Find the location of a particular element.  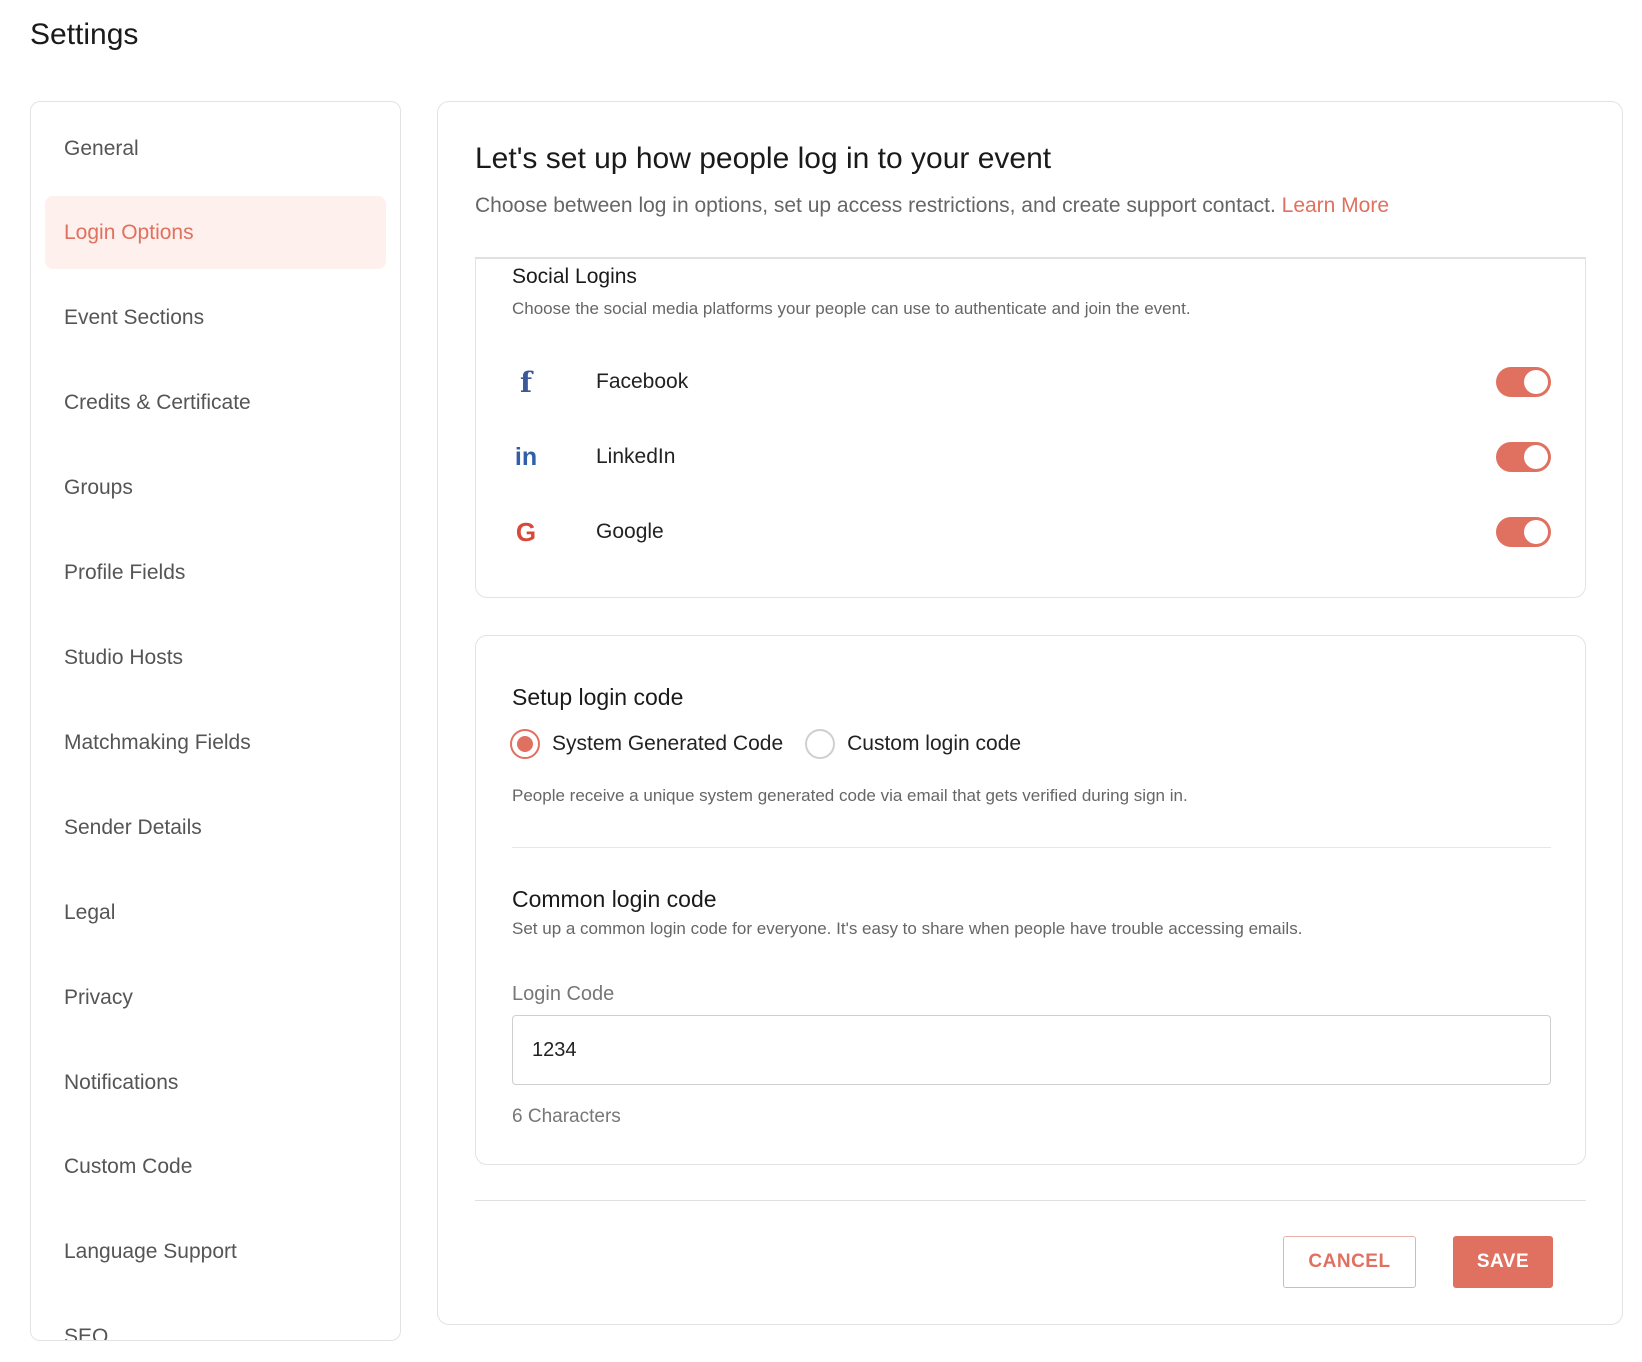

google-toggle is located at coordinates (1523, 532).